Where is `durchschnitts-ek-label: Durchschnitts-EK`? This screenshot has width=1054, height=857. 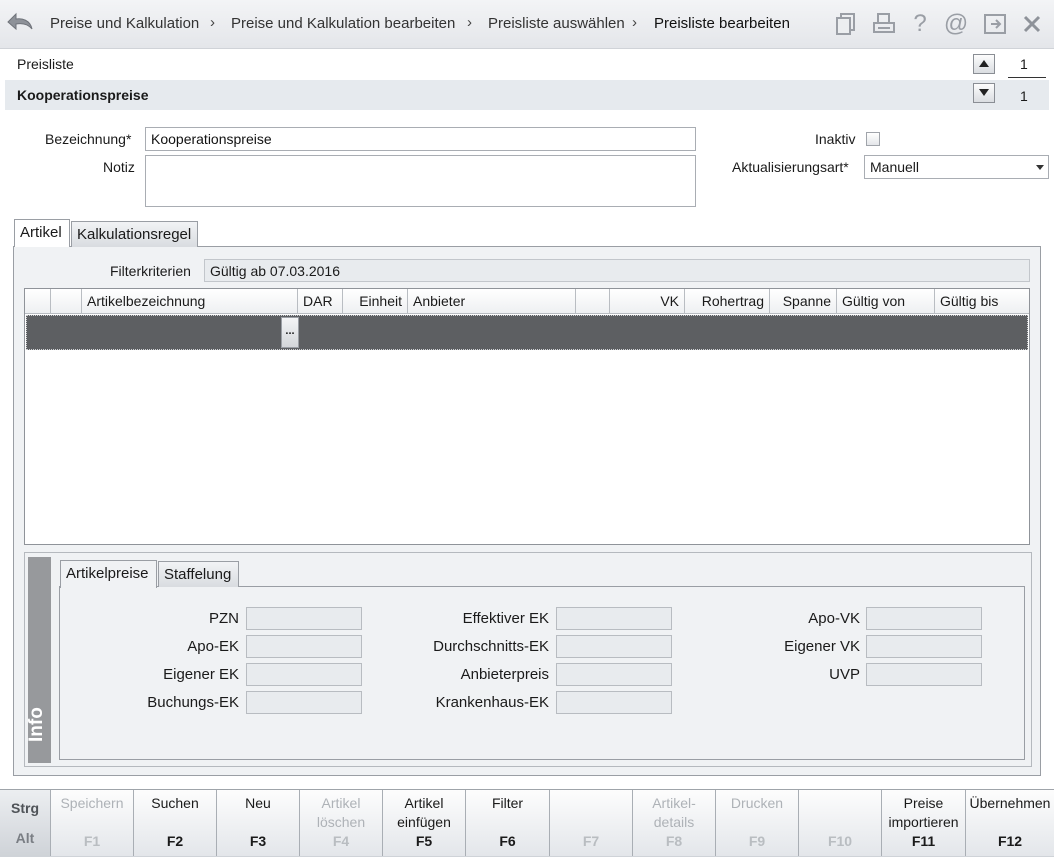
durchschnitts-ek-label: Durchschnitts-EK is located at coordinates (491, 646).